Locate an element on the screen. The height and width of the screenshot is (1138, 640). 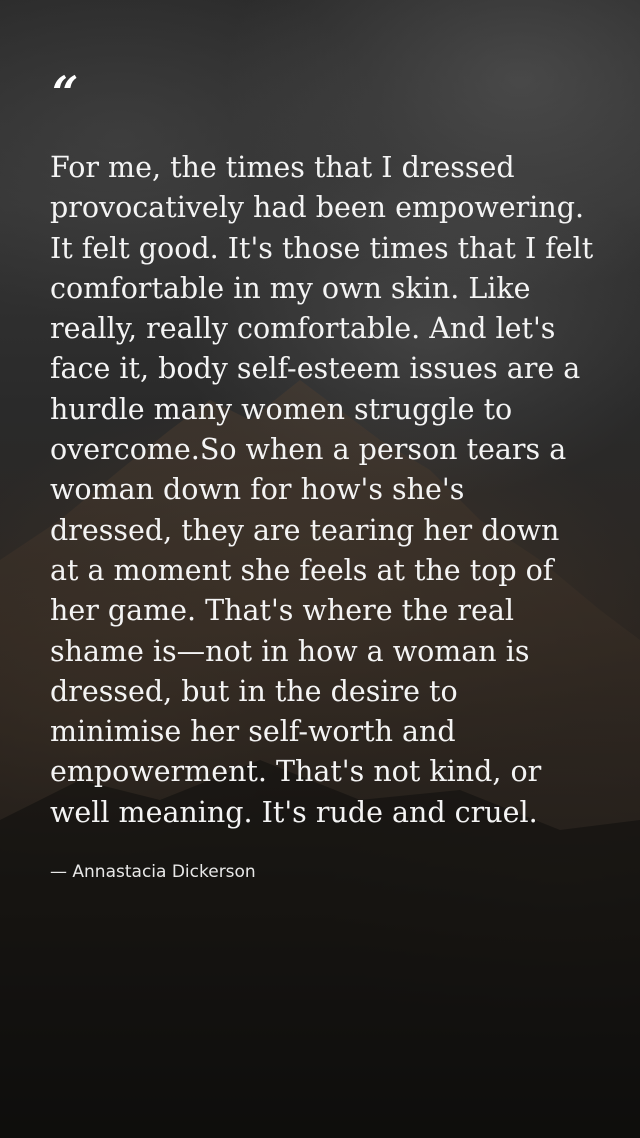
quote-author: — Annastacia Dickerson is located at coordinates (153, 872).